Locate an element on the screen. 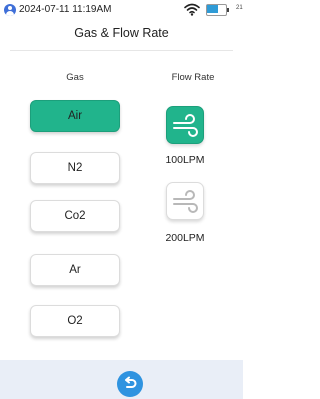 The image size is (320, 399). gas-option-label: O2 is located at coordinates (75, 321).